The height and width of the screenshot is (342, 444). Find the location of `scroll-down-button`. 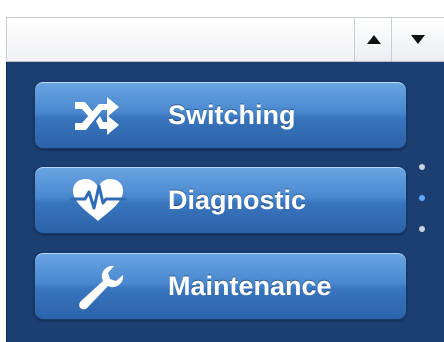

scroll-down-button is located at coordinates (417, 39).